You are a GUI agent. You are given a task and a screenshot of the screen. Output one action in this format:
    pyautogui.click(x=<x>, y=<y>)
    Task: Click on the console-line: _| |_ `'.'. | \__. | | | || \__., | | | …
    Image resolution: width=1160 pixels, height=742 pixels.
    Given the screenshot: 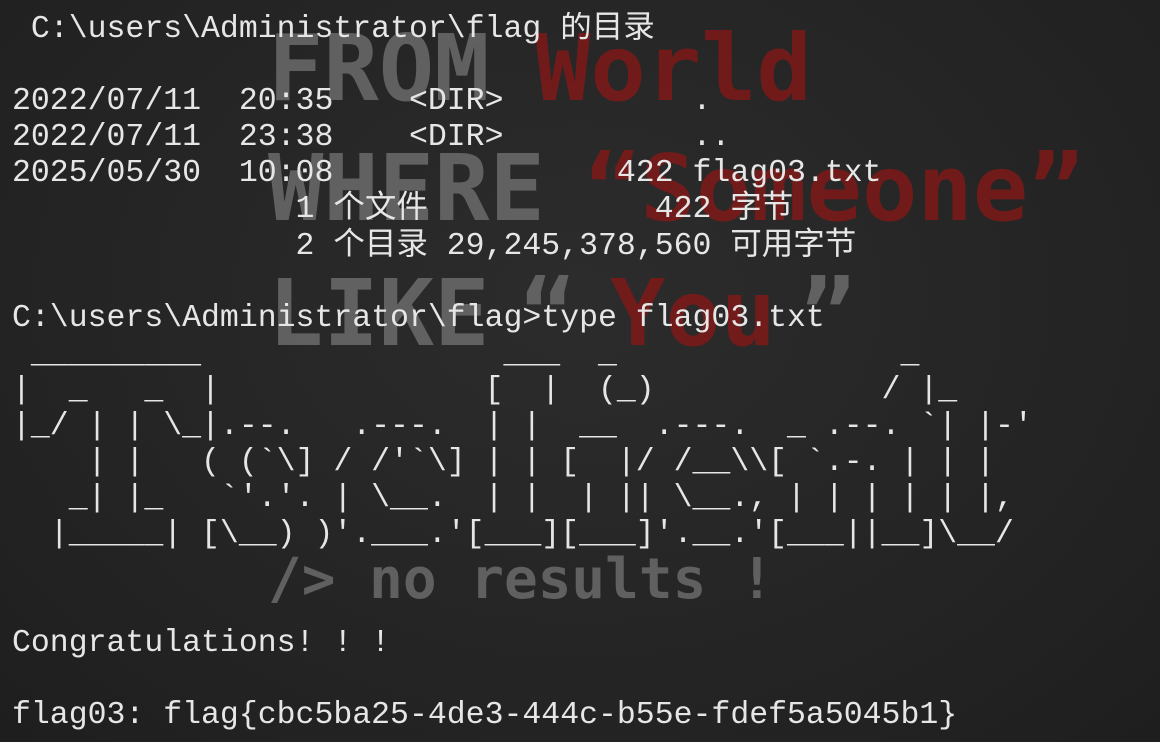 What is the action you would take?
    pyautogui.click(x=513, y=499)
    